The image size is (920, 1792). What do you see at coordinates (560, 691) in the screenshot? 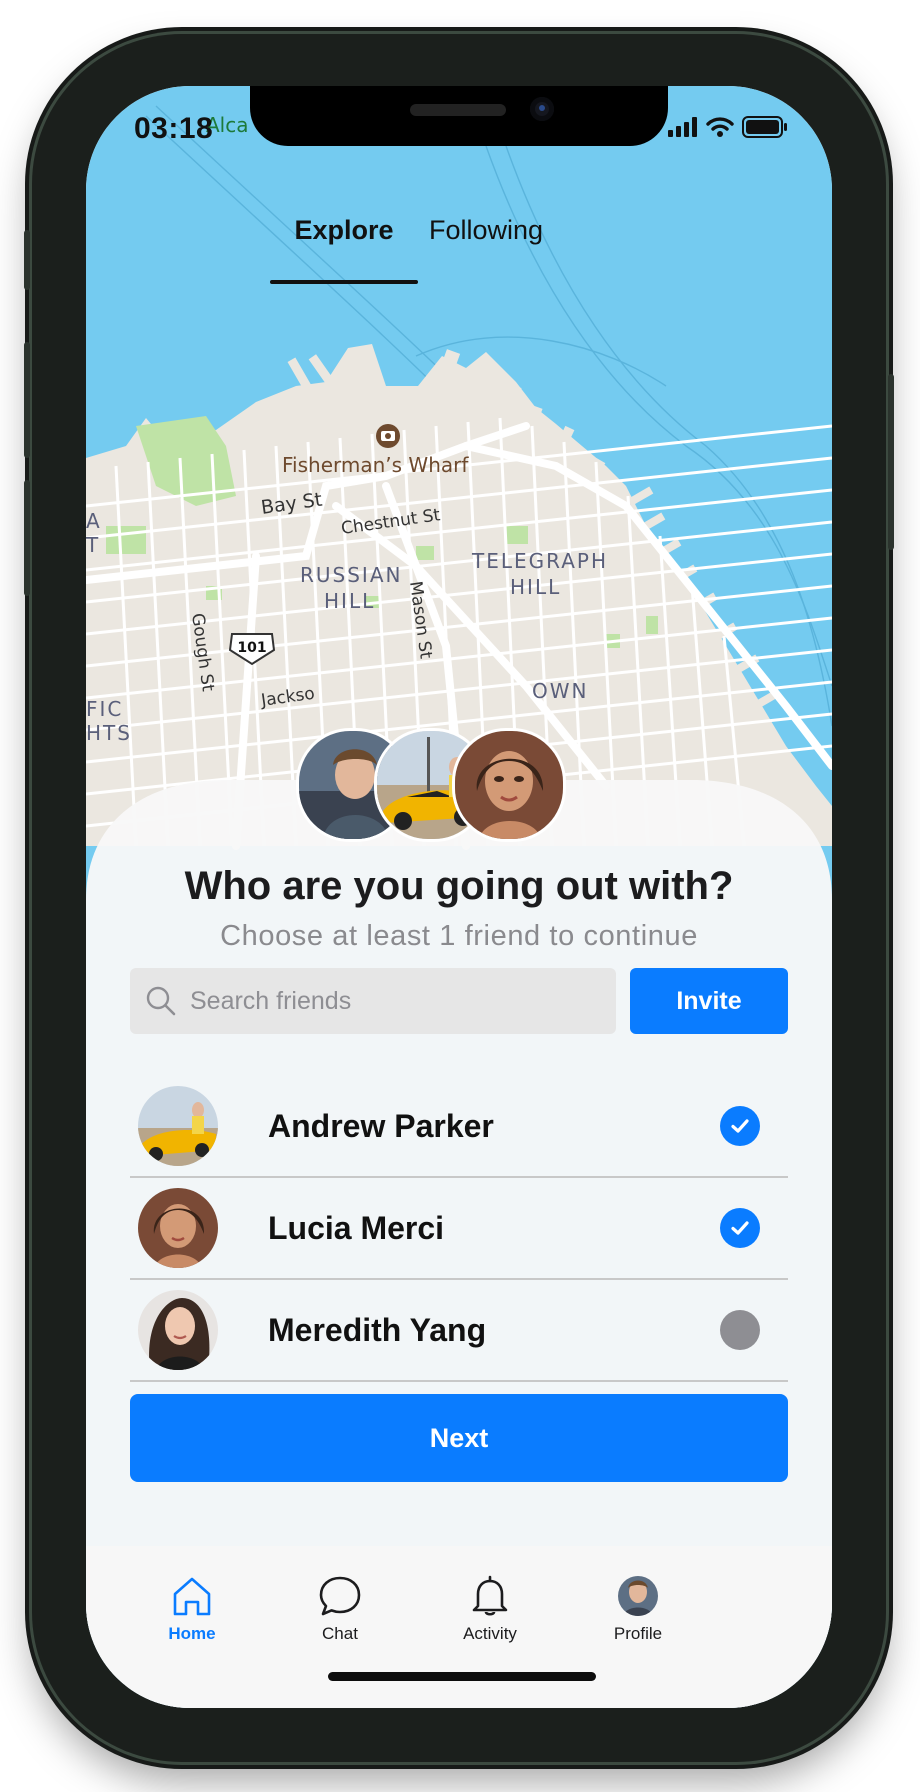
I see `map-label-partial-town: OWN` at bounding box center [560, 691].